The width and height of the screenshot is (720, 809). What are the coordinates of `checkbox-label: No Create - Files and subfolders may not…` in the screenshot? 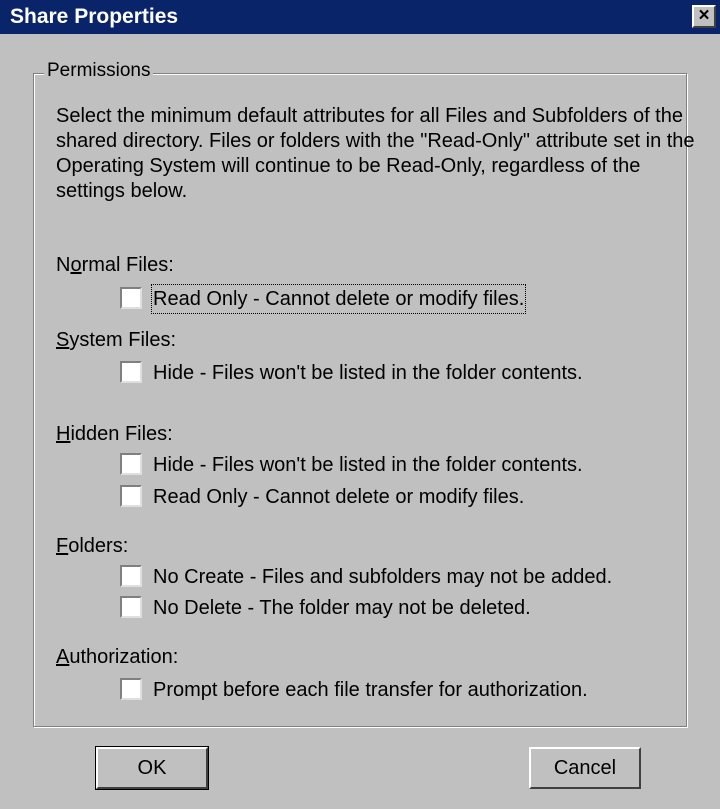 It's located at (382, 577).